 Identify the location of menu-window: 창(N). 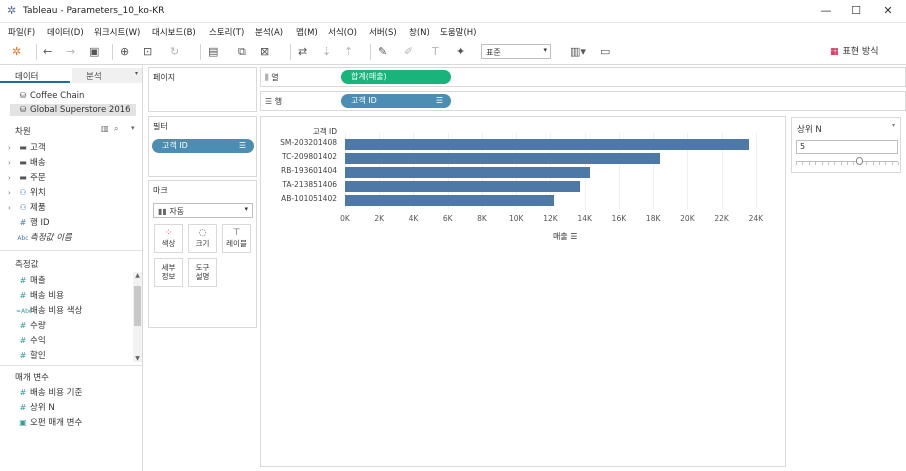
(419, 32).